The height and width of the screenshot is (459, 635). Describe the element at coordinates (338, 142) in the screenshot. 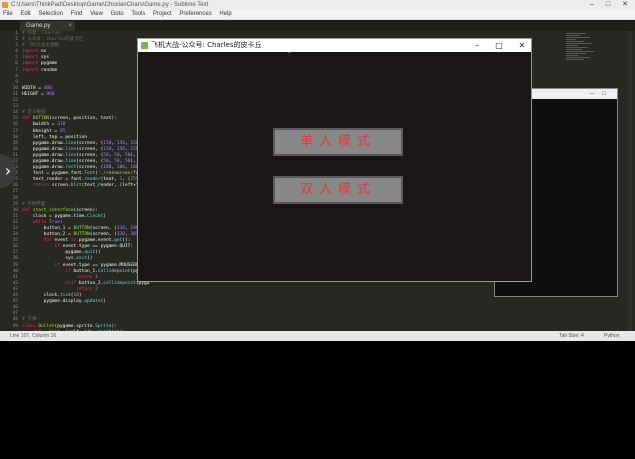

I see `single-player-button: 单人模式` at that location.